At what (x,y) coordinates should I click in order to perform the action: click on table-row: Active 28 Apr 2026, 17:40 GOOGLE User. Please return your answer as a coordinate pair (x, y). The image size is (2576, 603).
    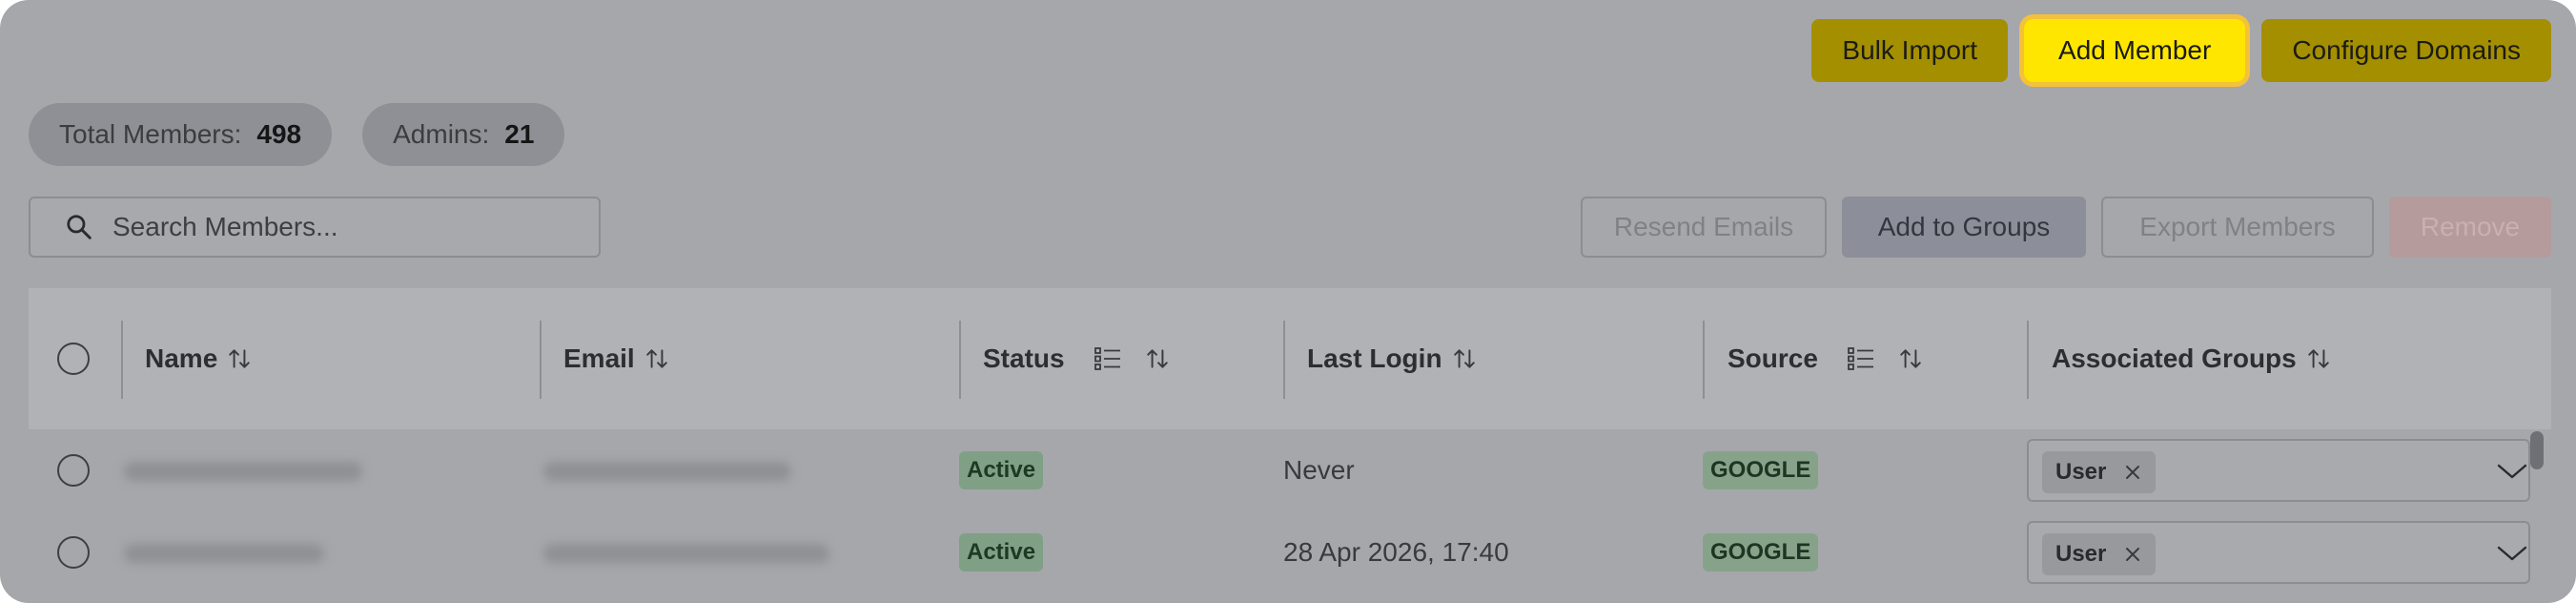
    Looking at the image, I should click on (1290, 552).